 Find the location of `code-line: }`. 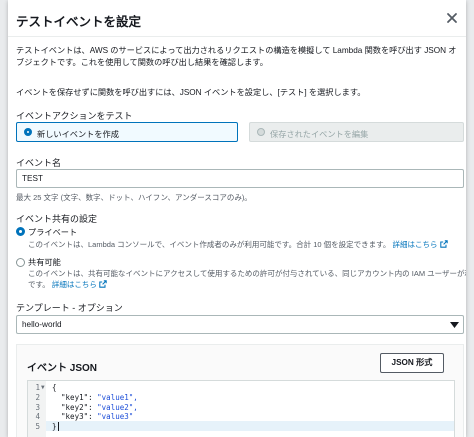

code-line: } is located at coordinates (54, 426).